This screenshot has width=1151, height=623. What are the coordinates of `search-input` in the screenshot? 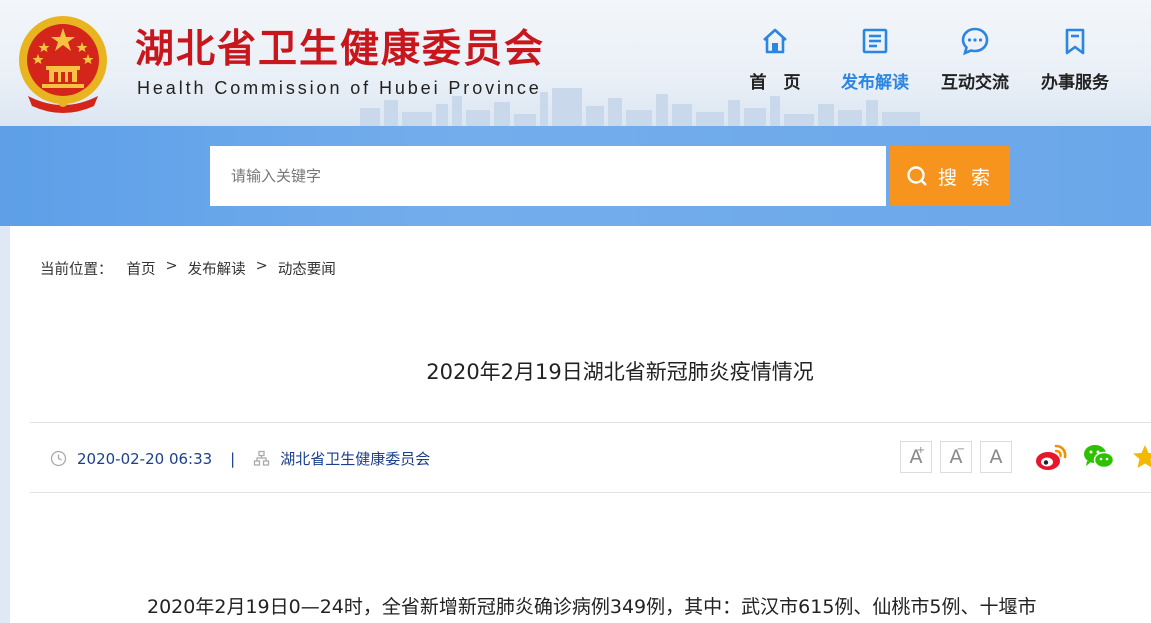 It's located at (548, 176).